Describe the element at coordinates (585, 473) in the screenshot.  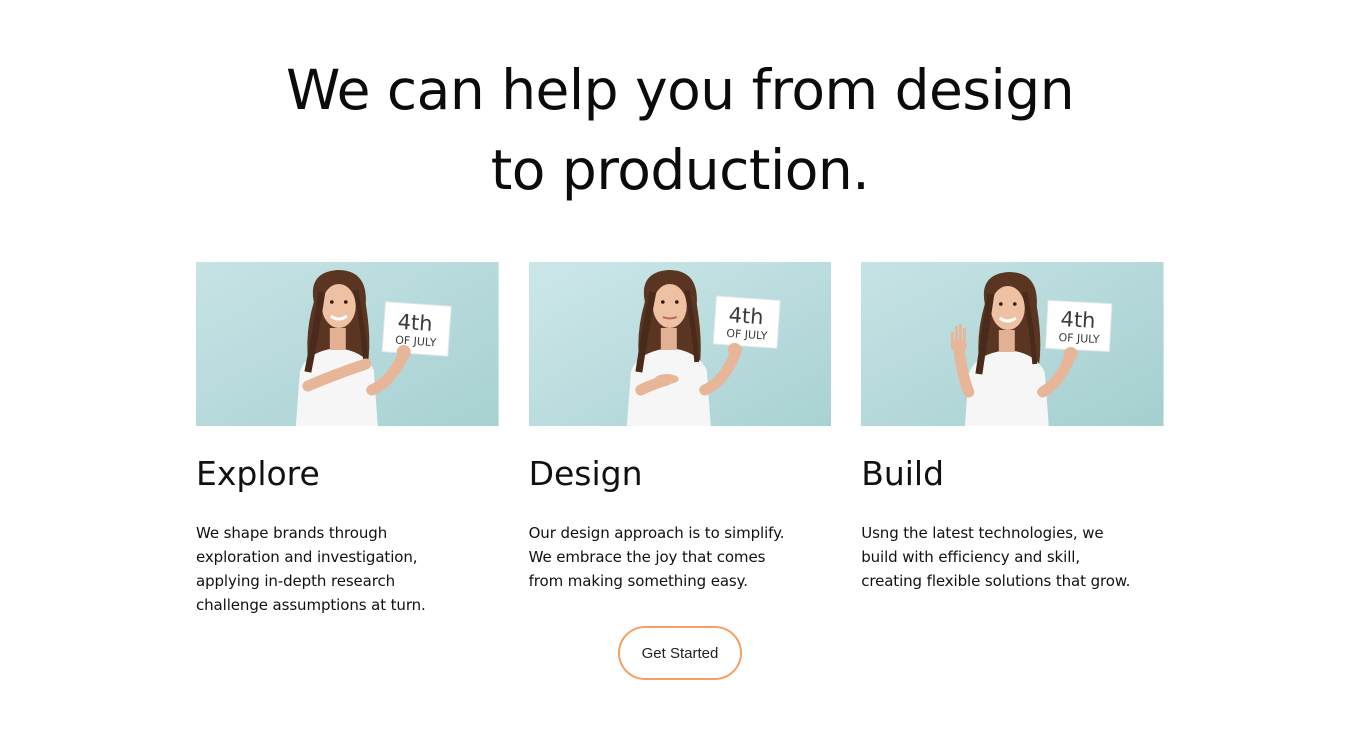
I see `card-title: Design` at that location.